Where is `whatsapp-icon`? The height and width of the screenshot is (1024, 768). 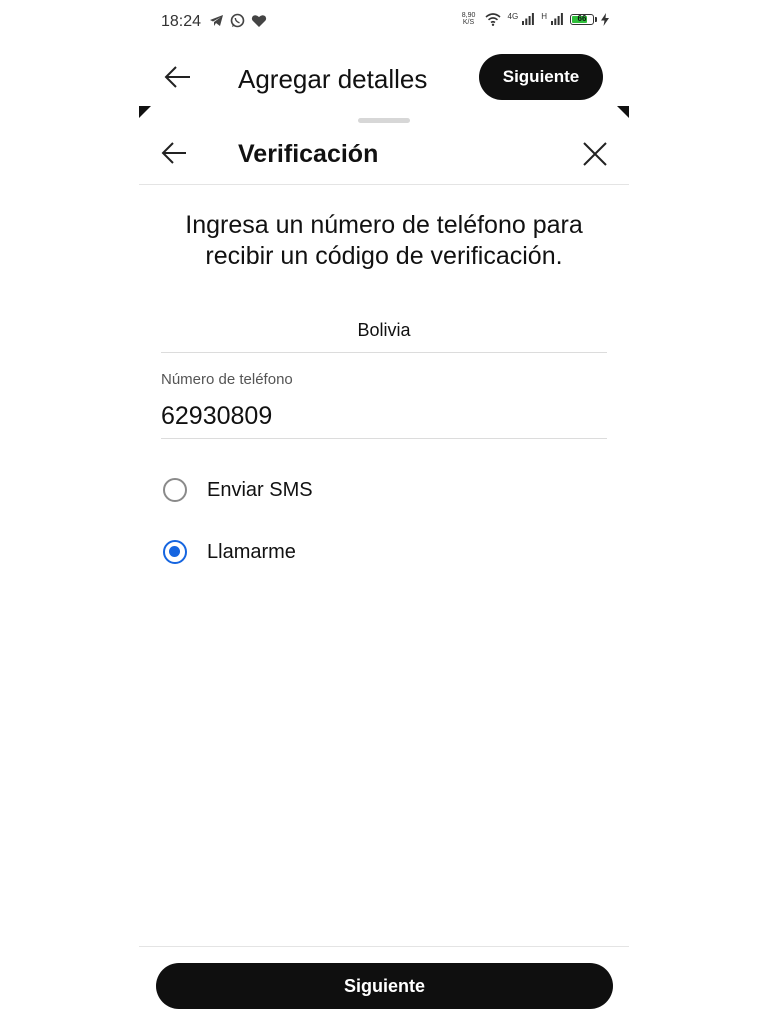
whatsapp-icon is located at coordinates (237, 20).